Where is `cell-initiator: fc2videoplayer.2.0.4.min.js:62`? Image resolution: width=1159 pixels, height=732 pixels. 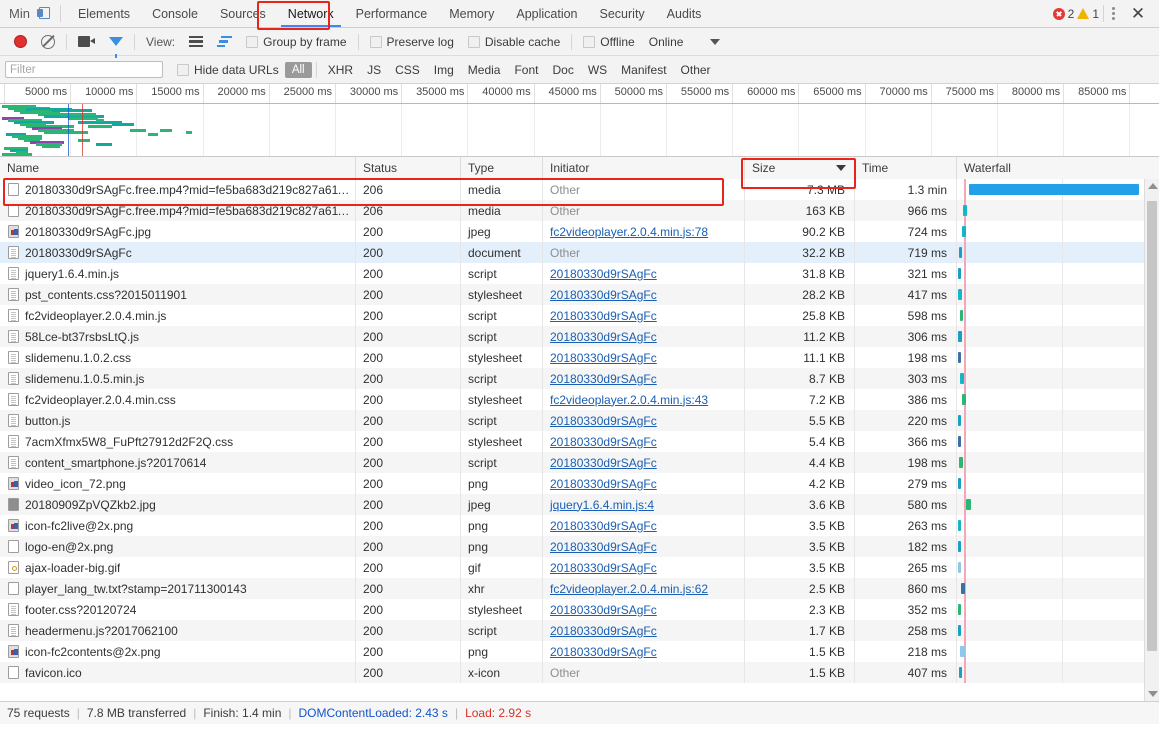
cell-initiator: fc2videoplayer.2.0.4.min.js:62 is located at coordinates (644, 588).